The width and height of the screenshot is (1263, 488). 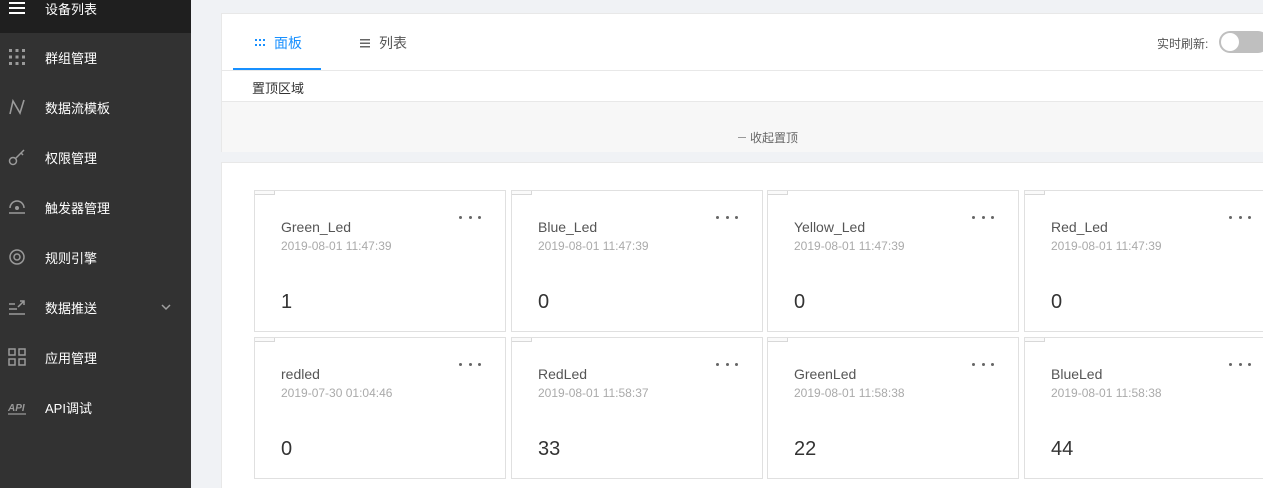 I want to click on tab-panel: 面板, so click(x=278, y=42).